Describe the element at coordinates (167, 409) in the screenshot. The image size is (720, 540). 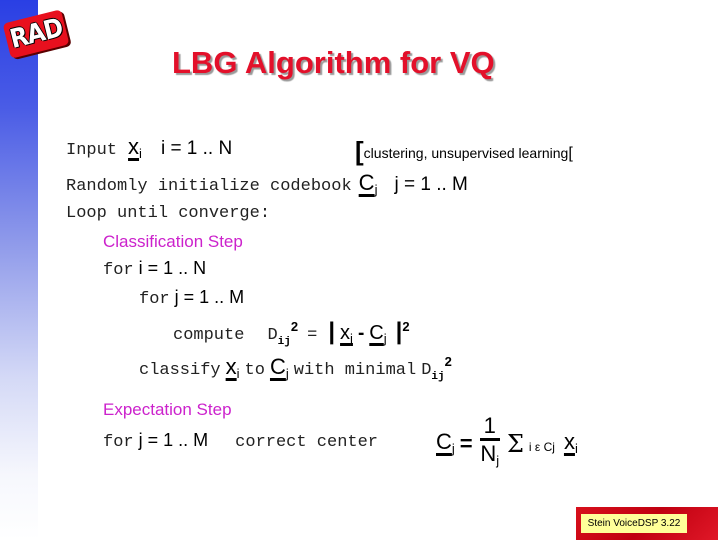
I see `expectation-heading: Expectation Step` at that location.